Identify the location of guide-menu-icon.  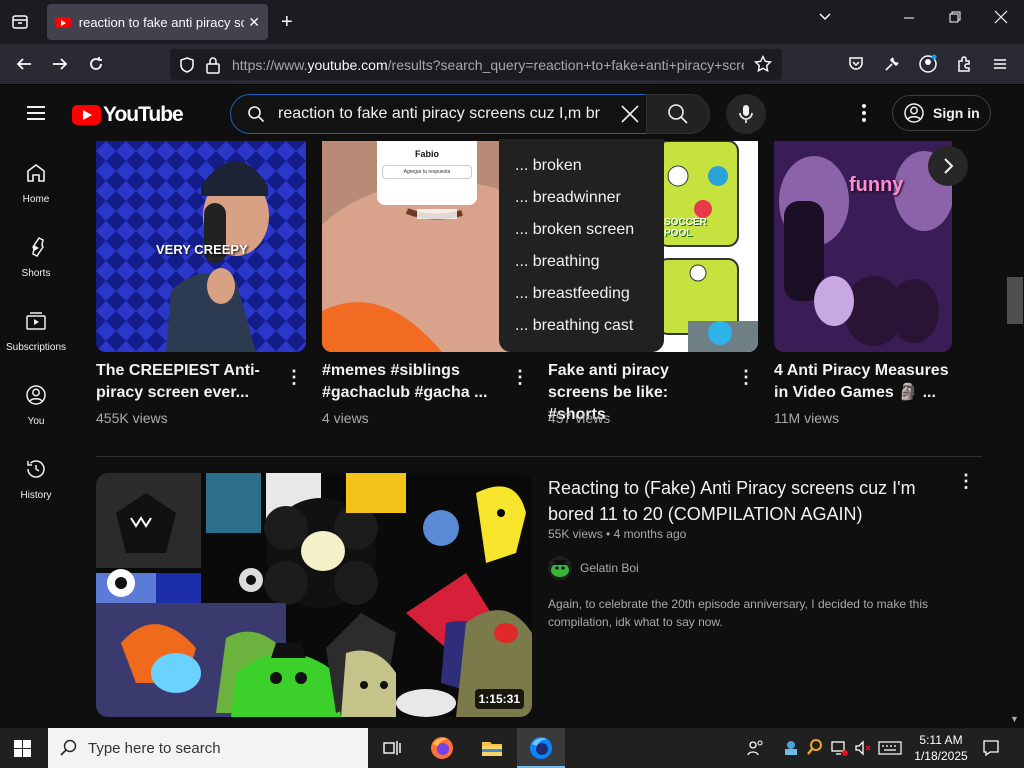
(36, 115).